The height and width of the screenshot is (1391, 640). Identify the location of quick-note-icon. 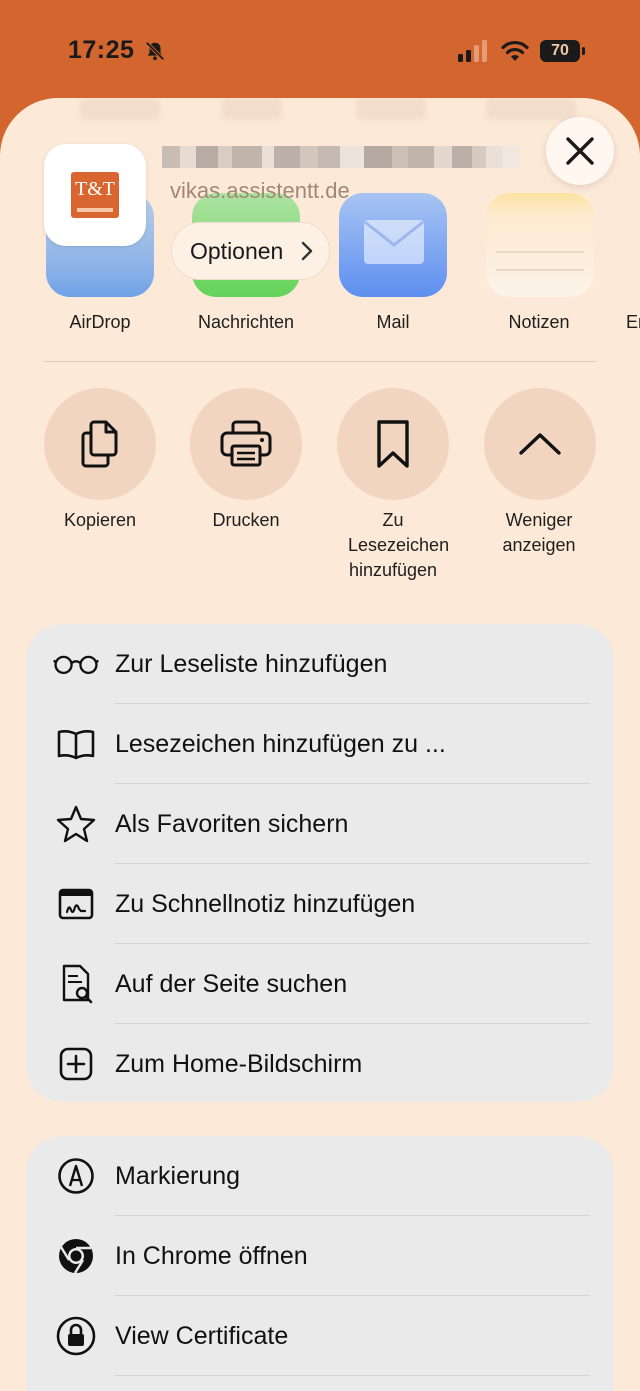
(76, 904).